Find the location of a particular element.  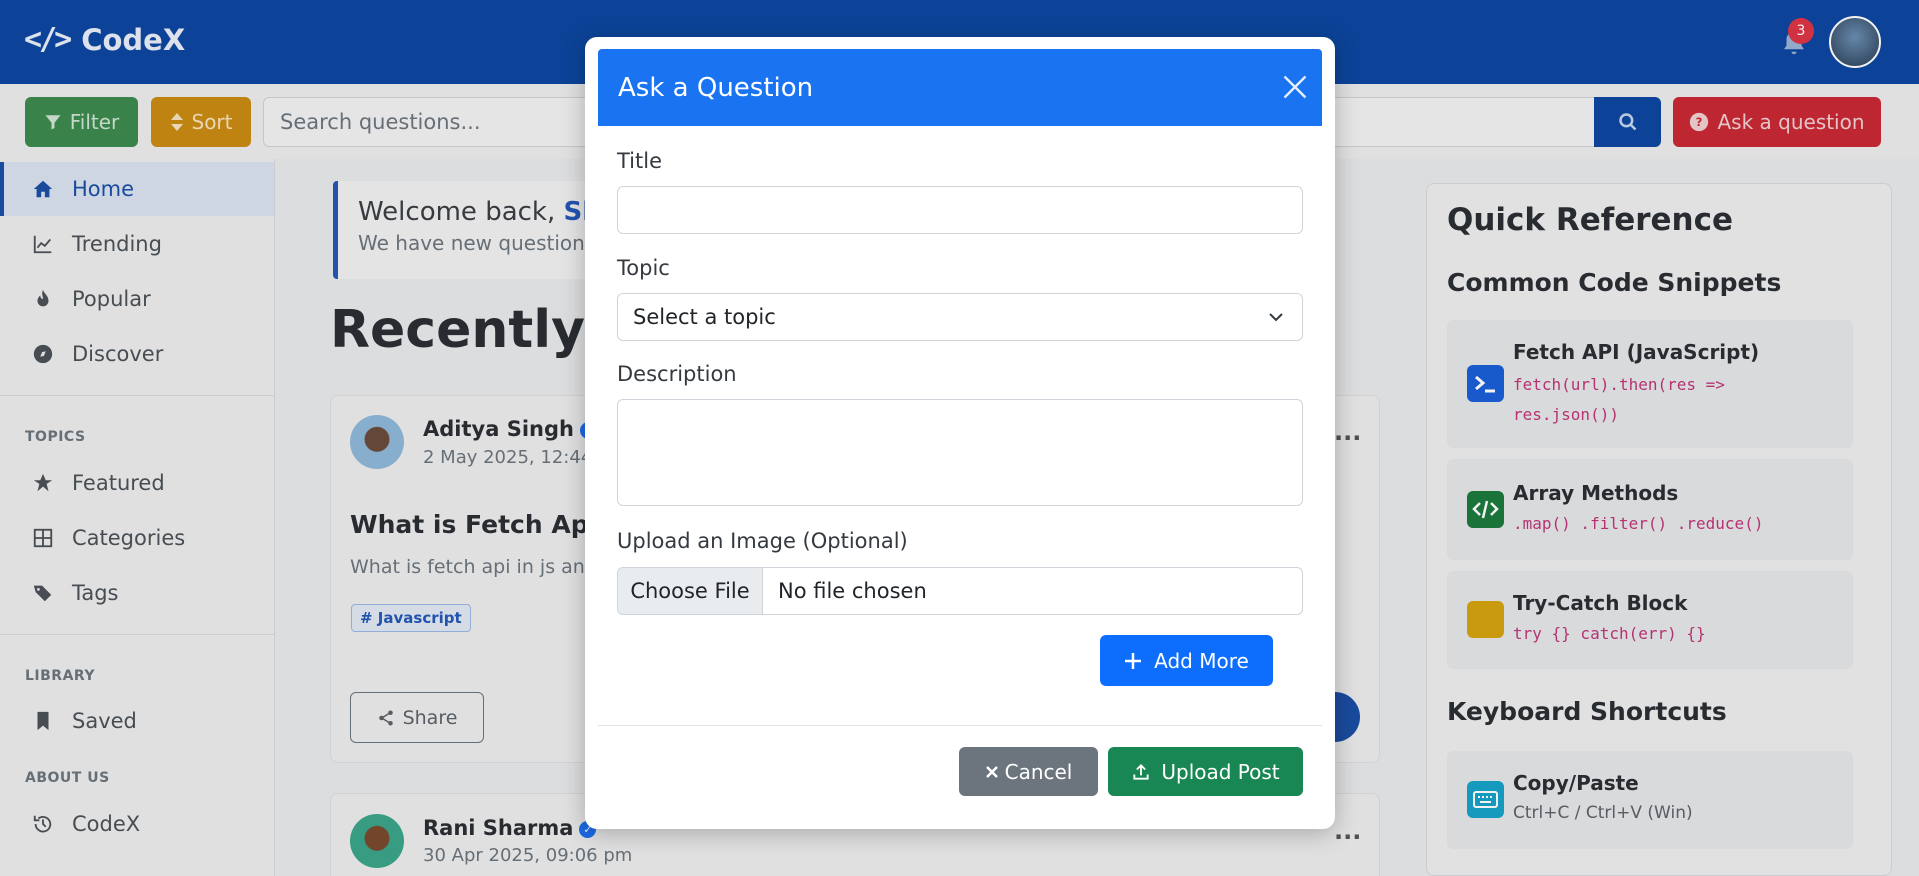

file-status: No file chosen is located at coordinates (852, 591).